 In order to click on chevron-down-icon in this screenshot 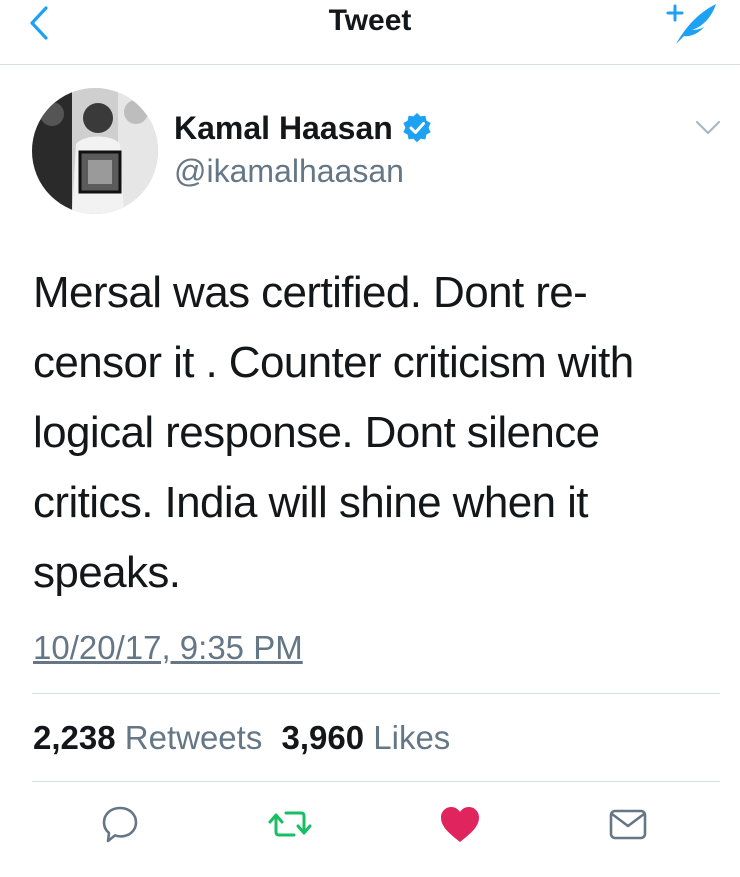, I will do `click(708, 127)`.